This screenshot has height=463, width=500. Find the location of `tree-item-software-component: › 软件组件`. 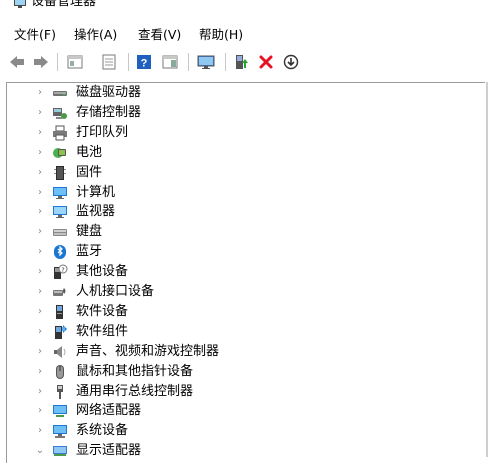

tree-item-software-component: › 软件组件 is located at coordinates (242, 332).